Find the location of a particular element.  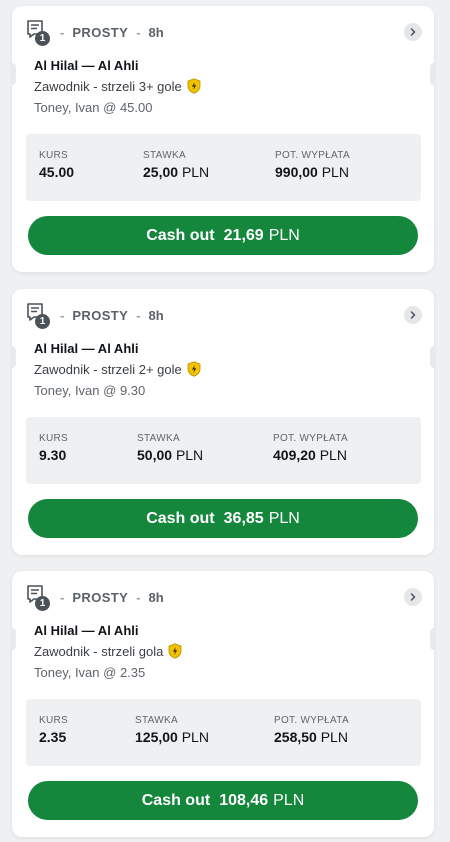

odds-value: 9.30 is located at coordinates (53, 455).